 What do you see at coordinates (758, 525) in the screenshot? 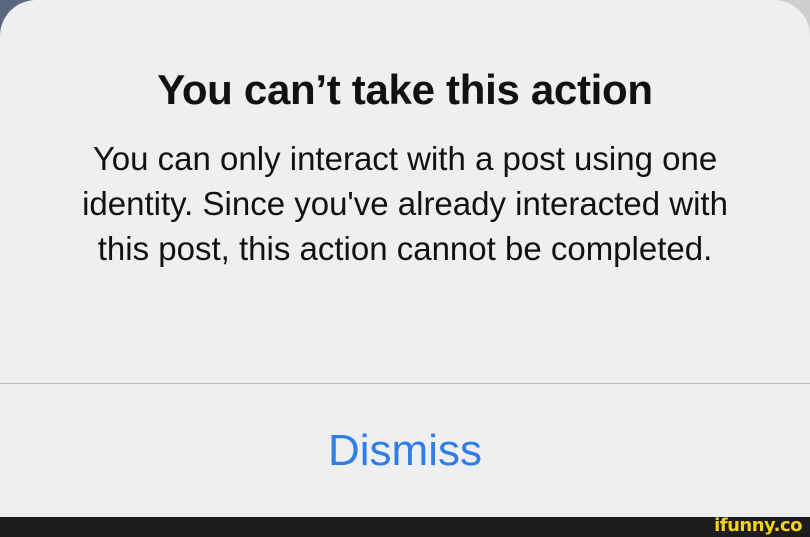
I see `ifunny-watermark: ifunny.co` at bounding box center [758, 525].